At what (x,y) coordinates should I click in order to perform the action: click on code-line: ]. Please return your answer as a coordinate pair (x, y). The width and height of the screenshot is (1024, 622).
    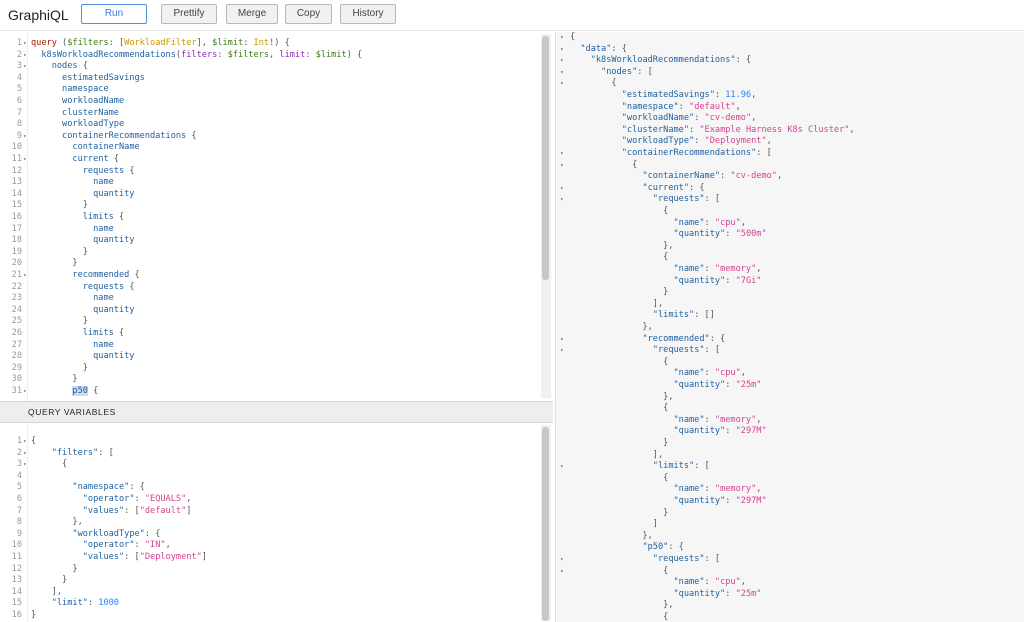
    Looking at the image, I should click on (614, 525).